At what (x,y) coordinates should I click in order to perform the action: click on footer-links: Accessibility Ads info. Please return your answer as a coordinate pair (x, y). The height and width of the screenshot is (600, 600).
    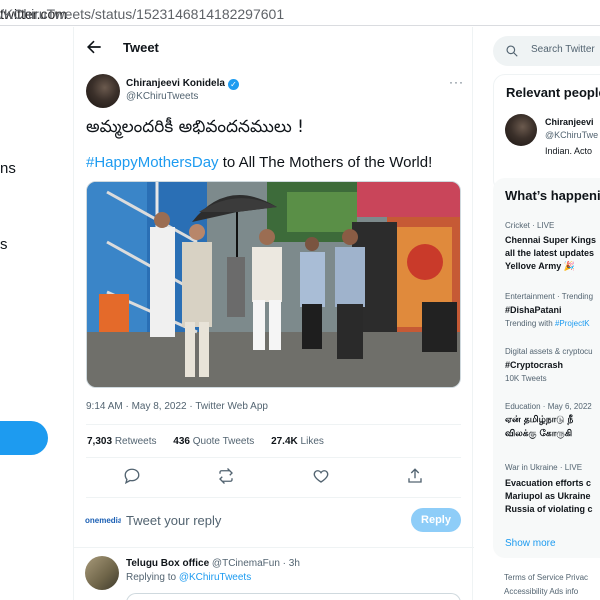
    Looking at the image, I should click on (541, 591).